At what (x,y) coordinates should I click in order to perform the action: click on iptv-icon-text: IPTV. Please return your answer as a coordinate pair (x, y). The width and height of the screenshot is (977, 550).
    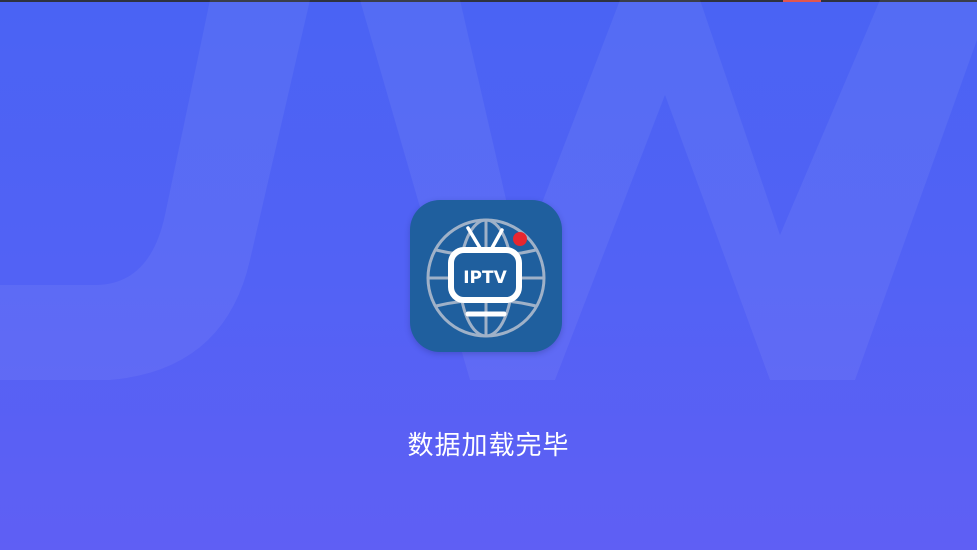
    Looking at the image, I should click on (485, 278).